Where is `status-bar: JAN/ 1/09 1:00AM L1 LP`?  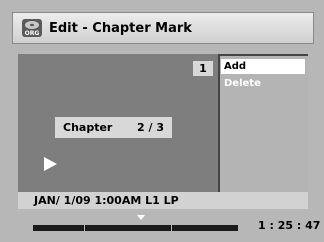
status-bar: JAN/ 1/09 1:00AM L1 LP is located at coordinates (163, 200).